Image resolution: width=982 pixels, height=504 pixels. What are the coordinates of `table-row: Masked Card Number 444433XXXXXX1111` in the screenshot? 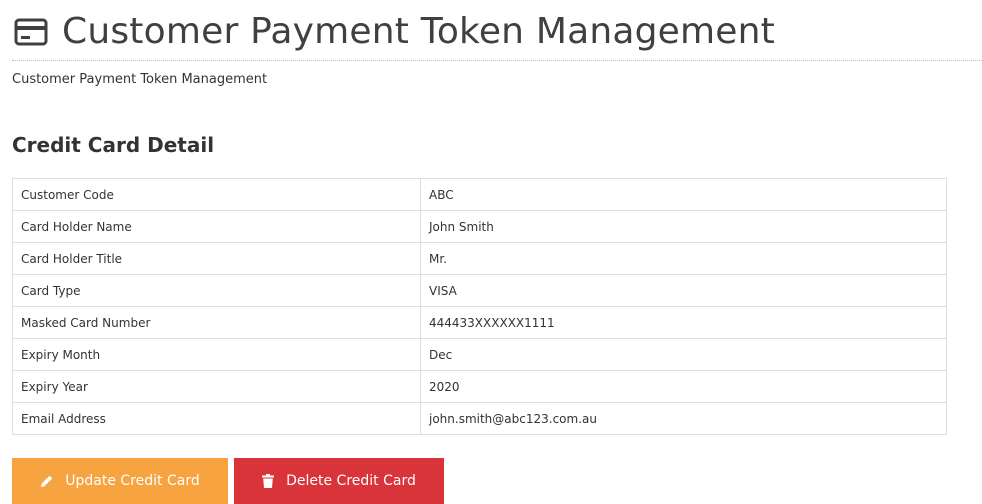 It's located at (479, 322).